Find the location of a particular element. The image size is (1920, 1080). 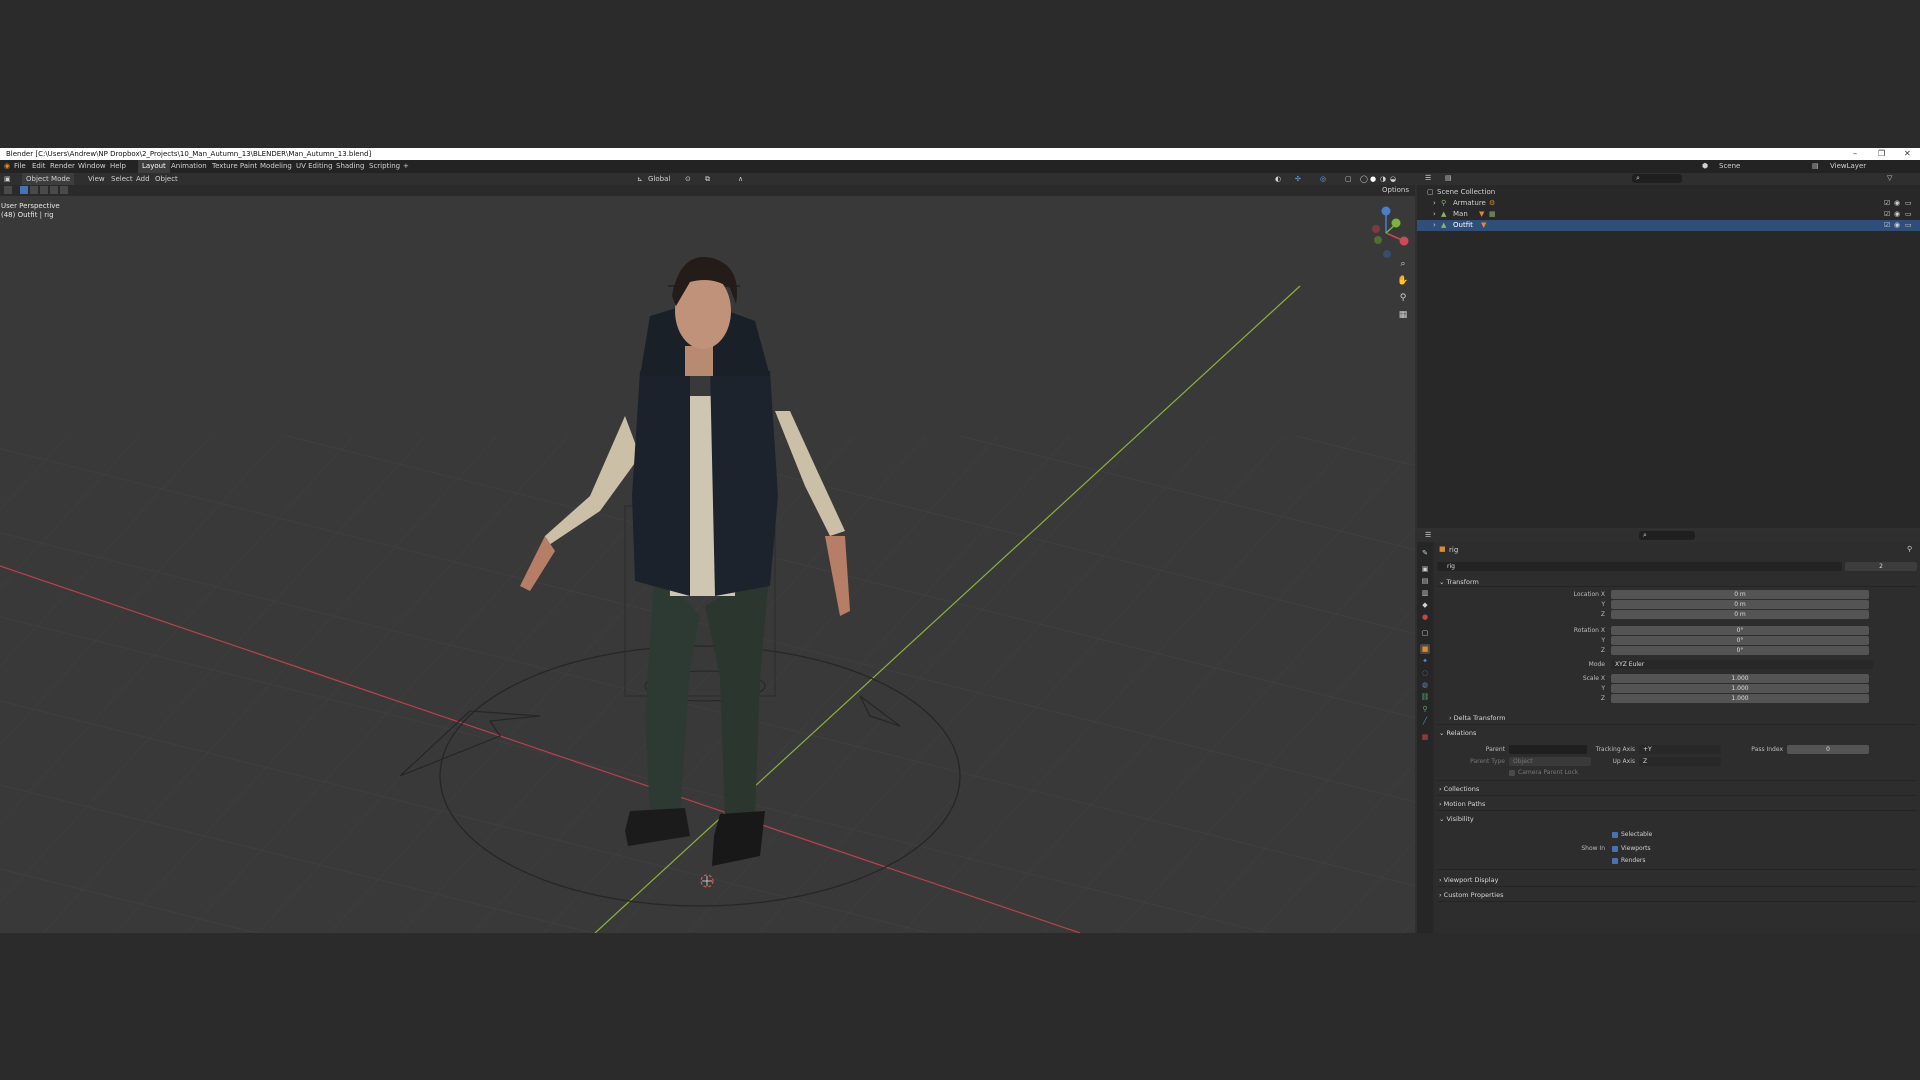

outliner-row-scene-collection: ▢ Scene Collection is located at coordinates (1668, 192).